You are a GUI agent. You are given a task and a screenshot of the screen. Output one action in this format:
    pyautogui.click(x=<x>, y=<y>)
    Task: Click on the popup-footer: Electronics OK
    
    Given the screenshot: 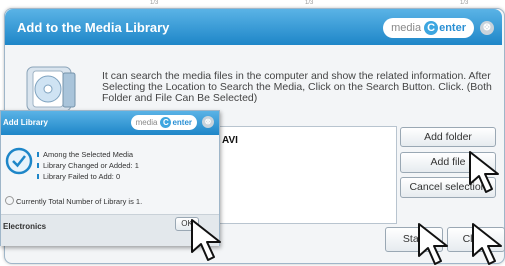 What is the action you would take?
    pyautogui.click(x=110, y=230)
    